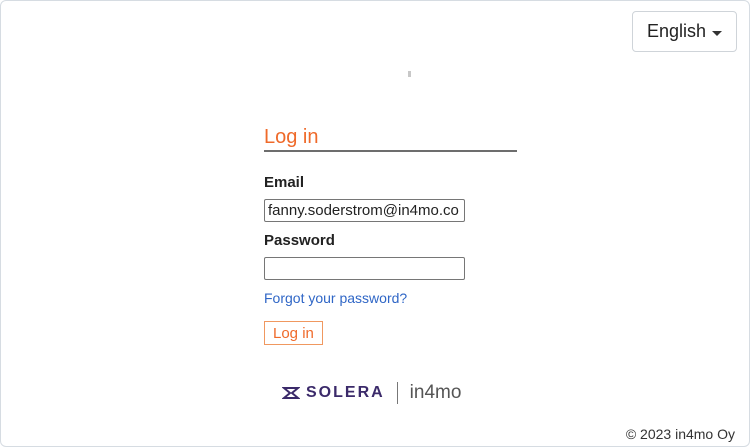  I want to click on email-label: Email, so click(284, 182).